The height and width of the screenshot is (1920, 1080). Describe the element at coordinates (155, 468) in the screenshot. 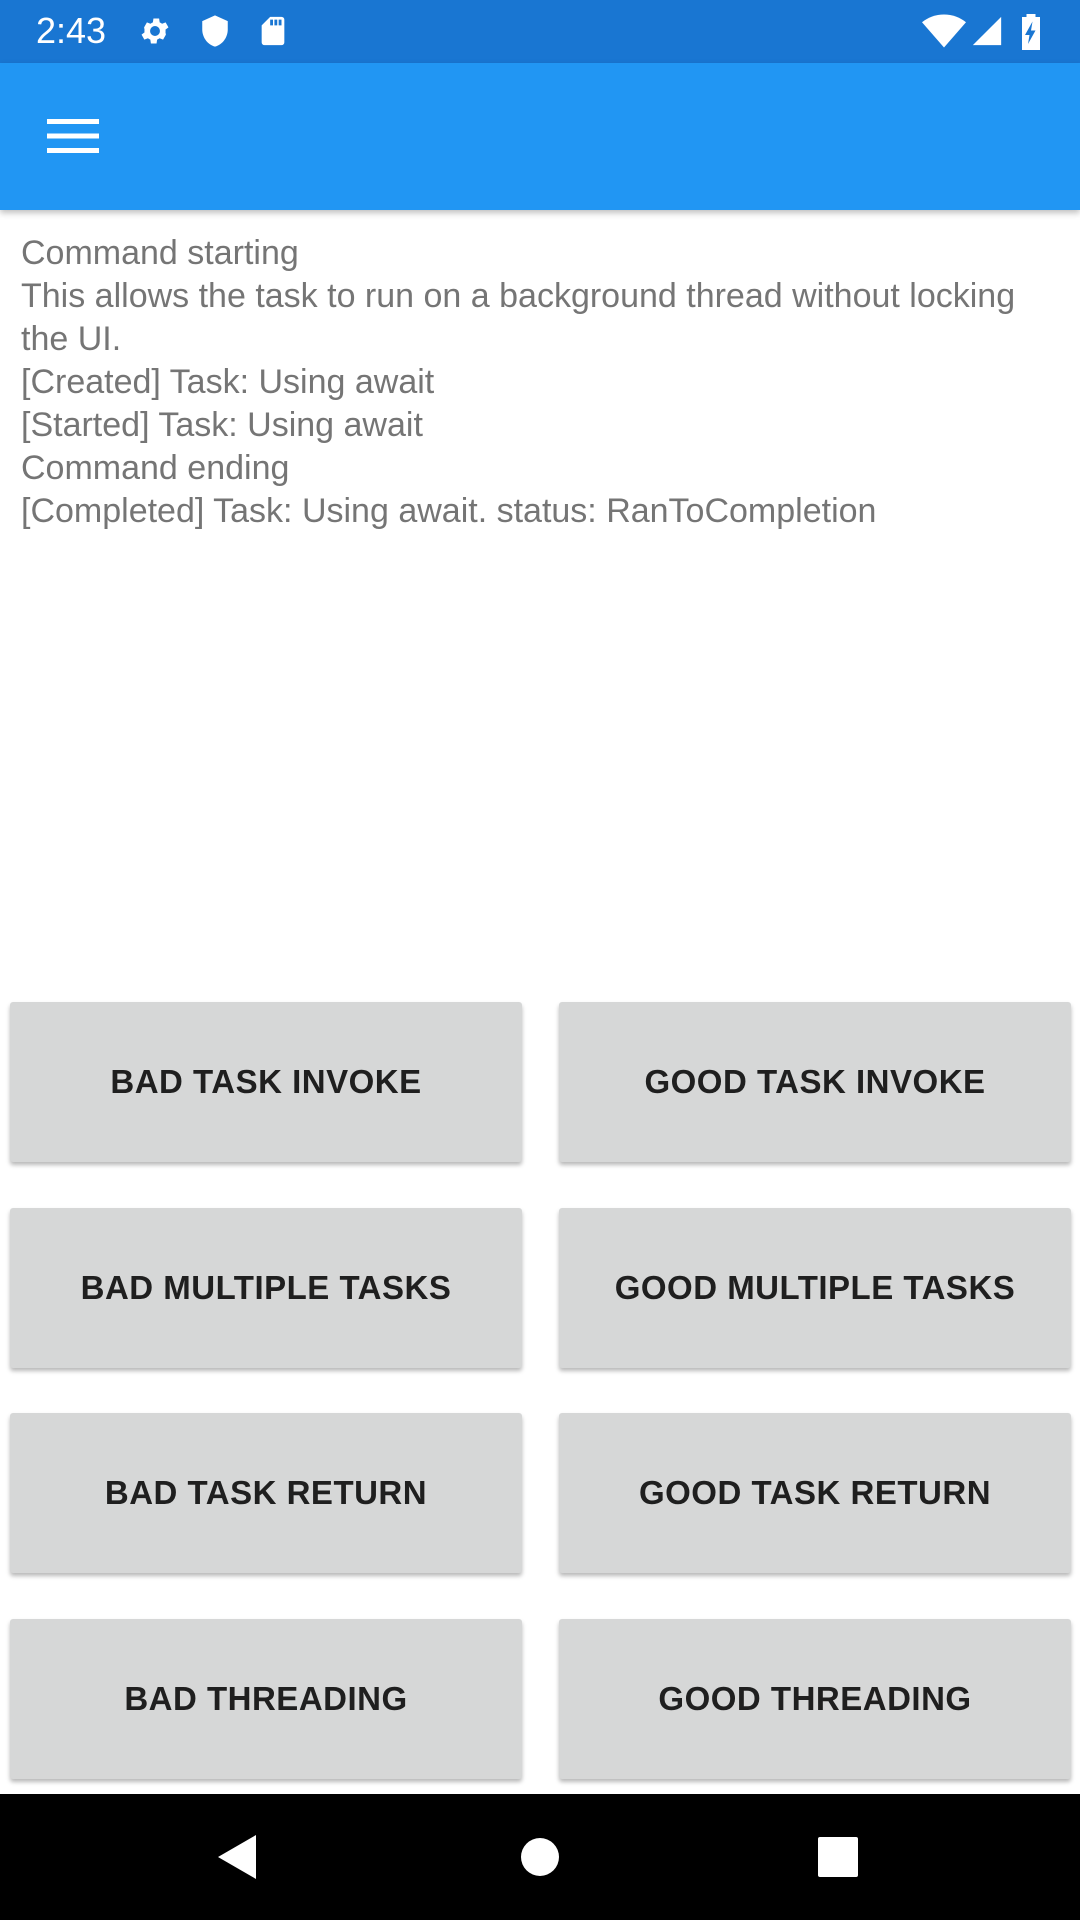

I see `log-line: Command ending` at that location.